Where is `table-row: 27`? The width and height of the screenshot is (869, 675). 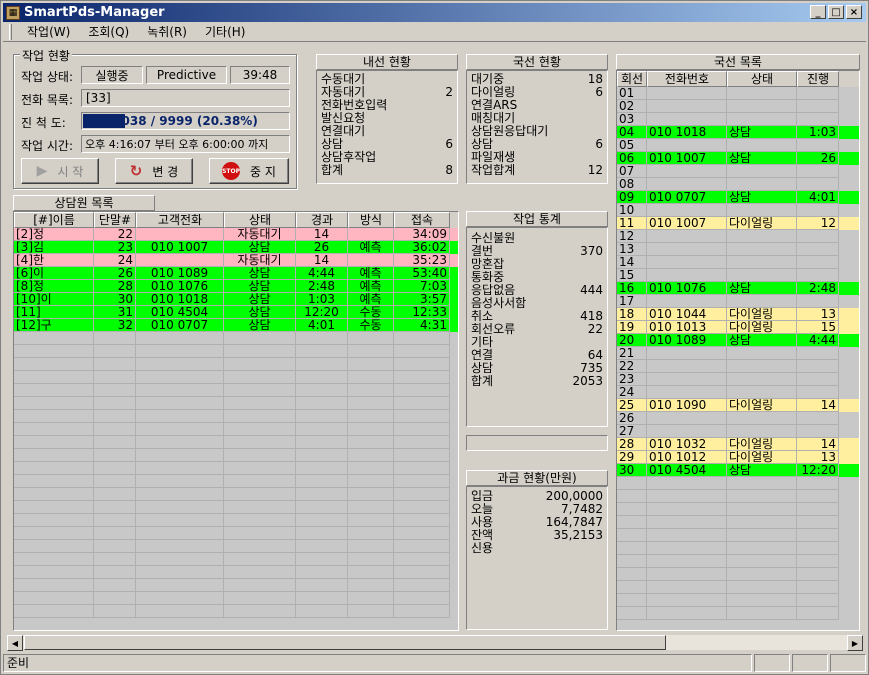
table-row: 27 is located at coordinates (738, 431).